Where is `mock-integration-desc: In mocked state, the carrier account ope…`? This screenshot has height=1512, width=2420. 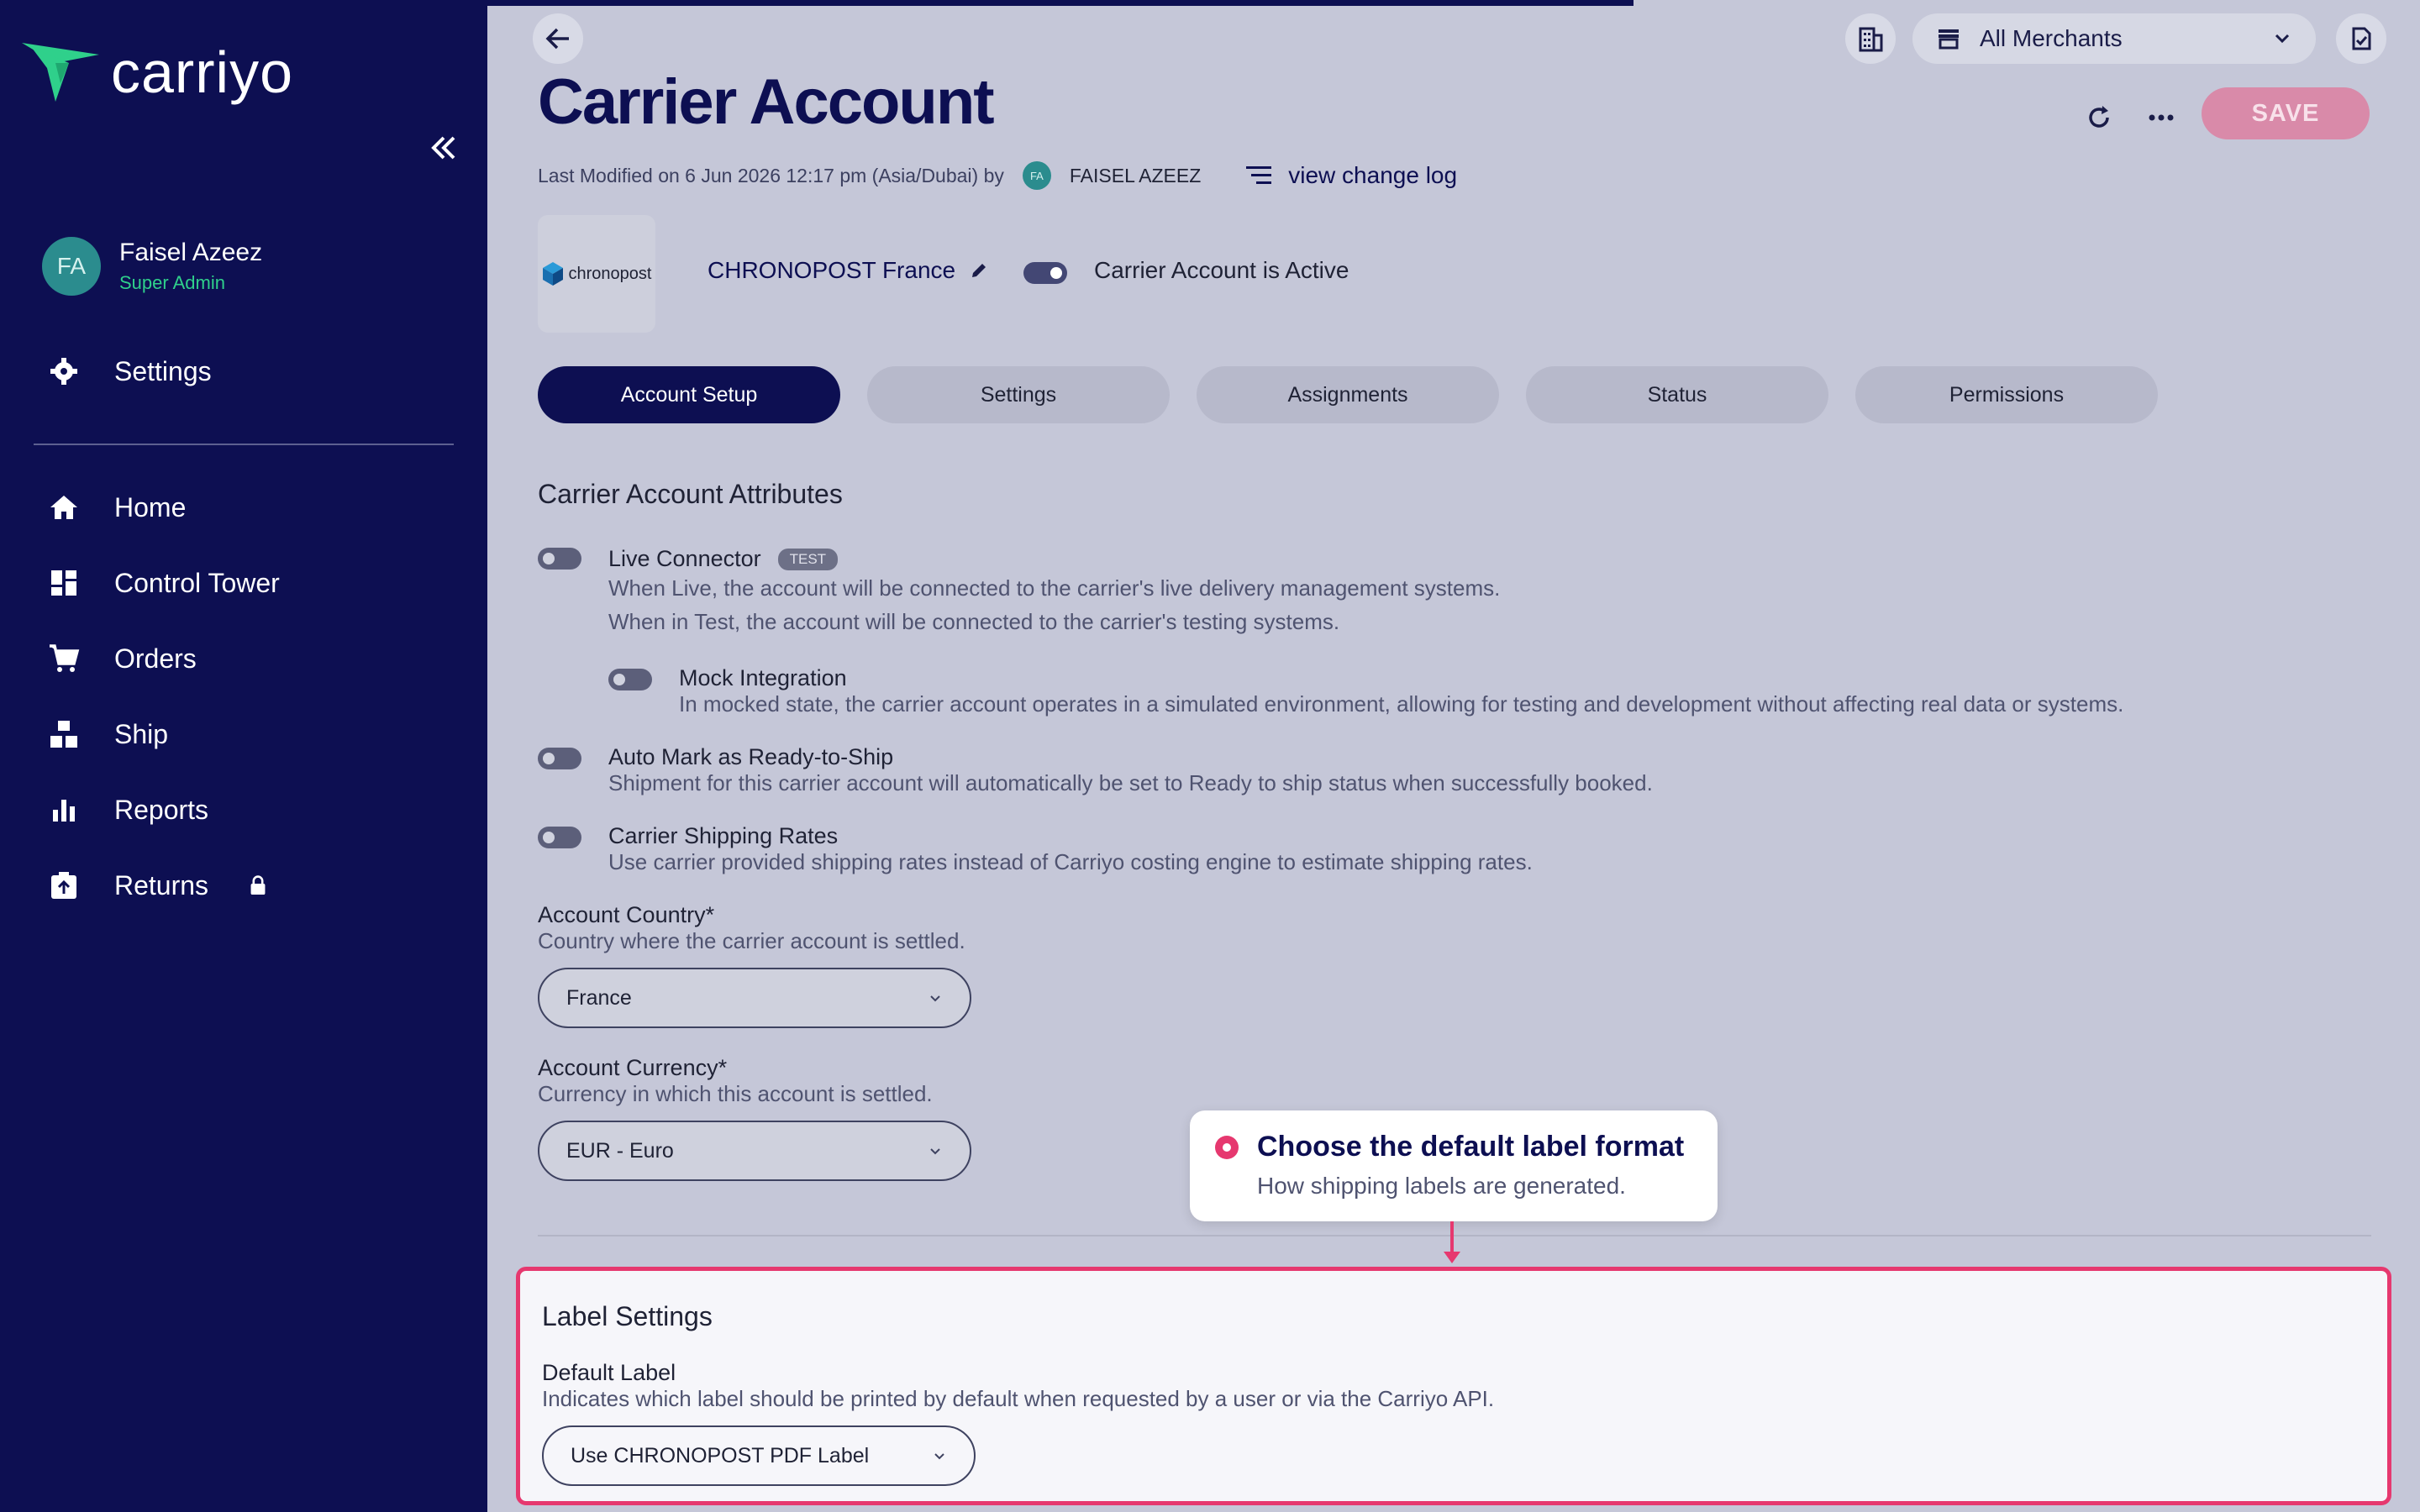 mock-integration-desc: In mocked state, the carrier account ope… is located at coordinates (1402, 704).